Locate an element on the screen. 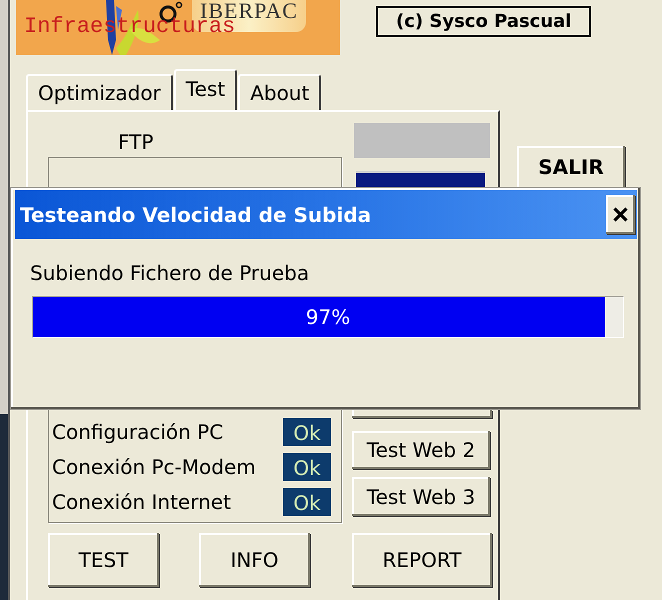 This screenshot has width=662, height=600. tab: Test is located at coordinates (206, 89).